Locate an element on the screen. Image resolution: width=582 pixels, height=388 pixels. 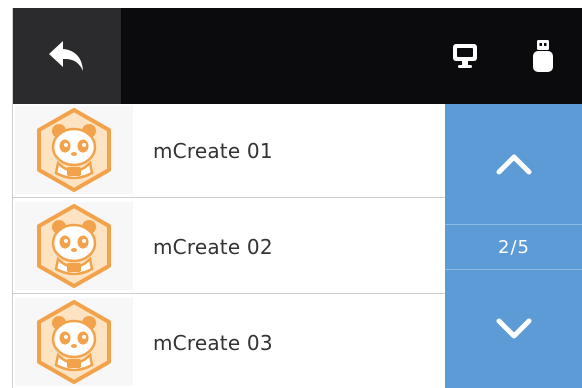
chevron-up-icon is located at coordinates (514, 164).